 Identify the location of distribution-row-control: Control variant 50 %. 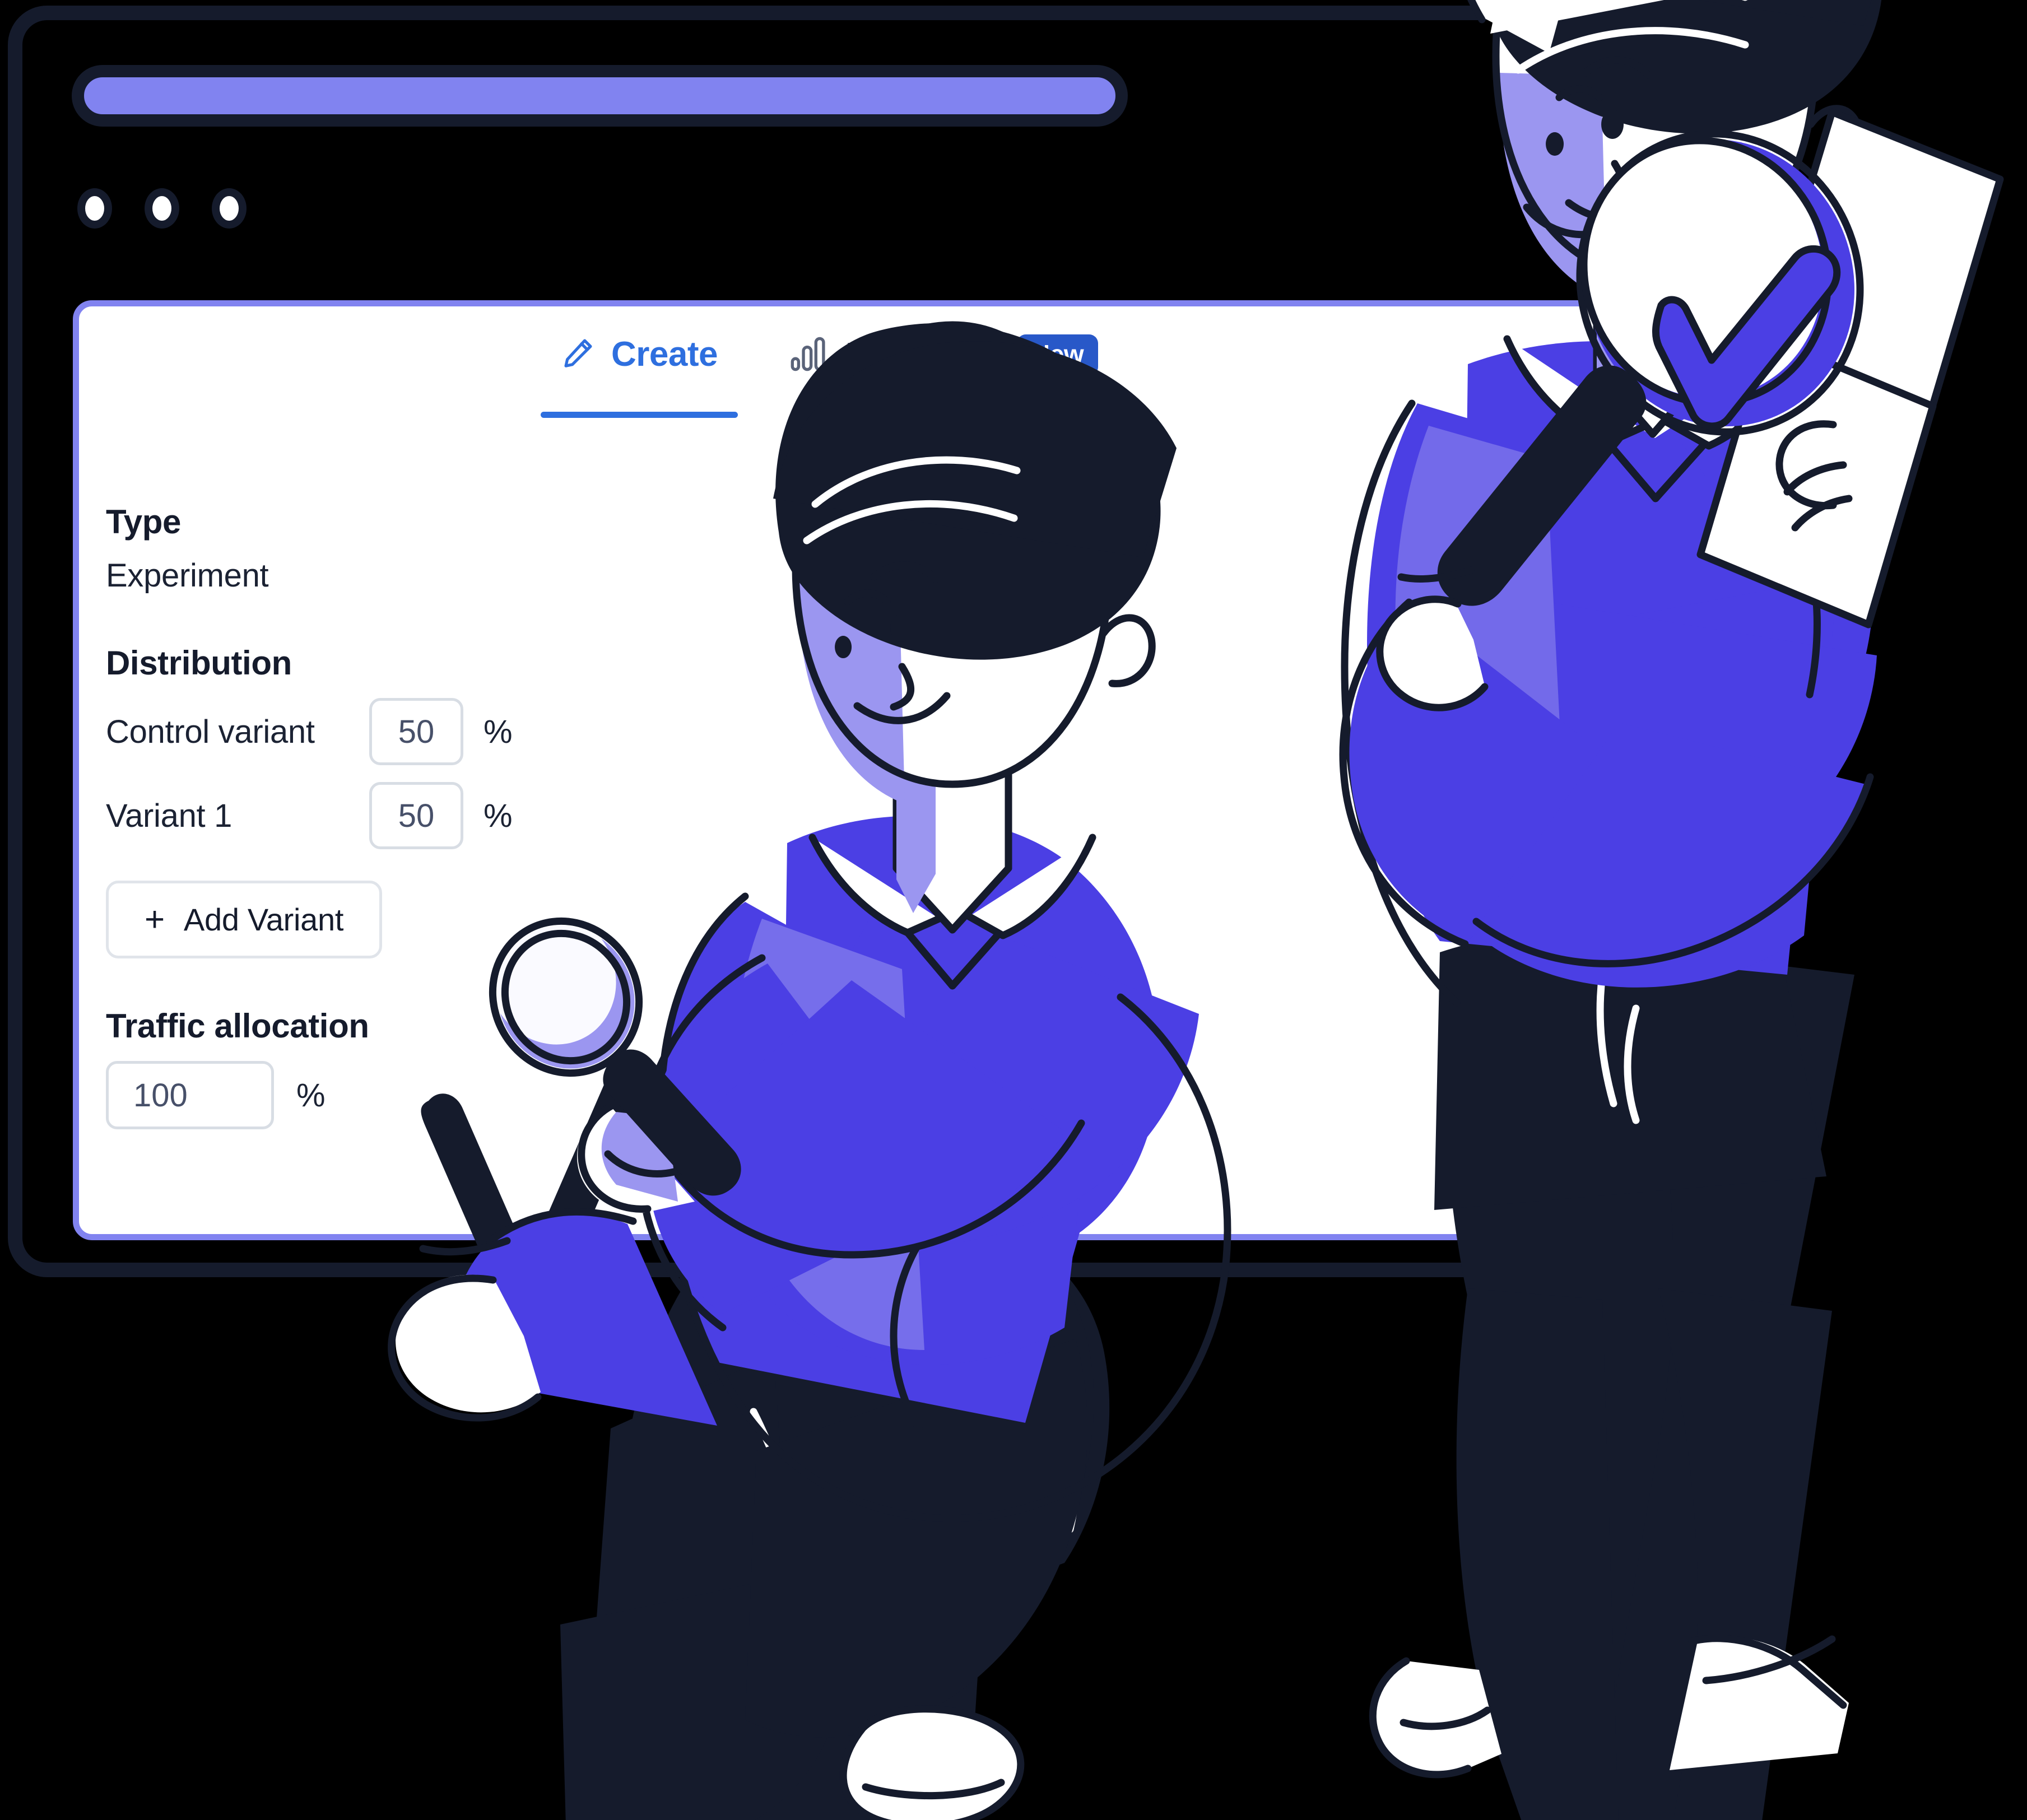
(386, 732).